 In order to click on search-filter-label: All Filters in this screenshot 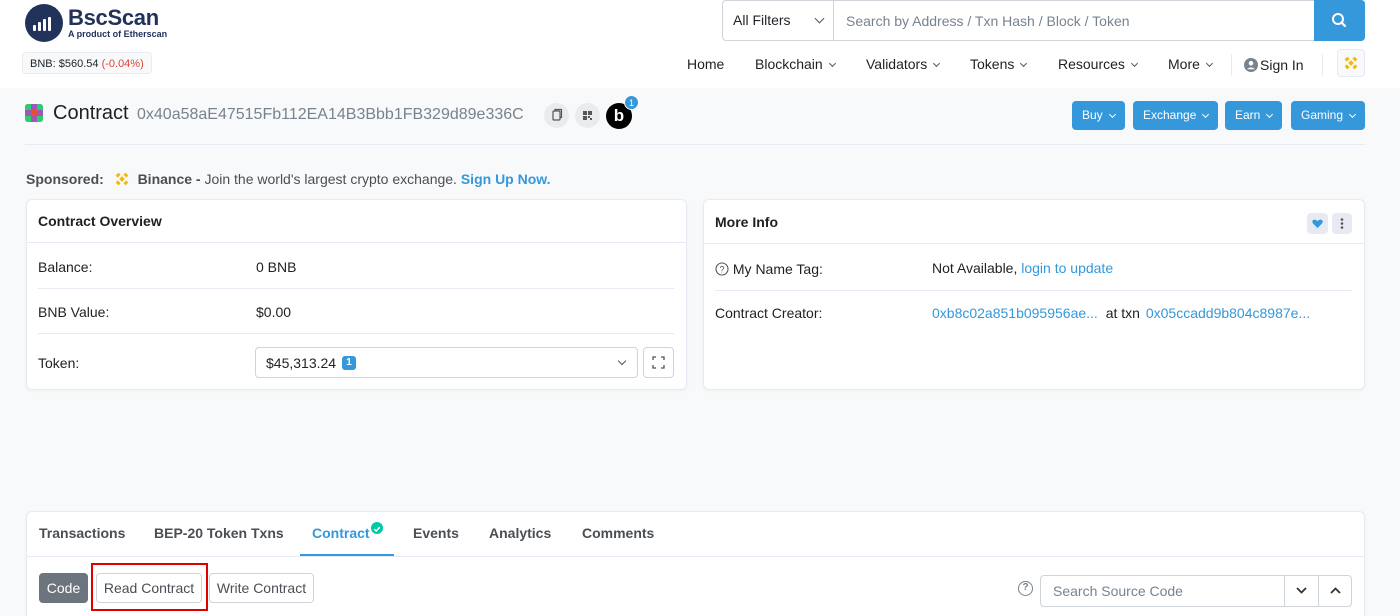, I will do `click(762, 20)`.